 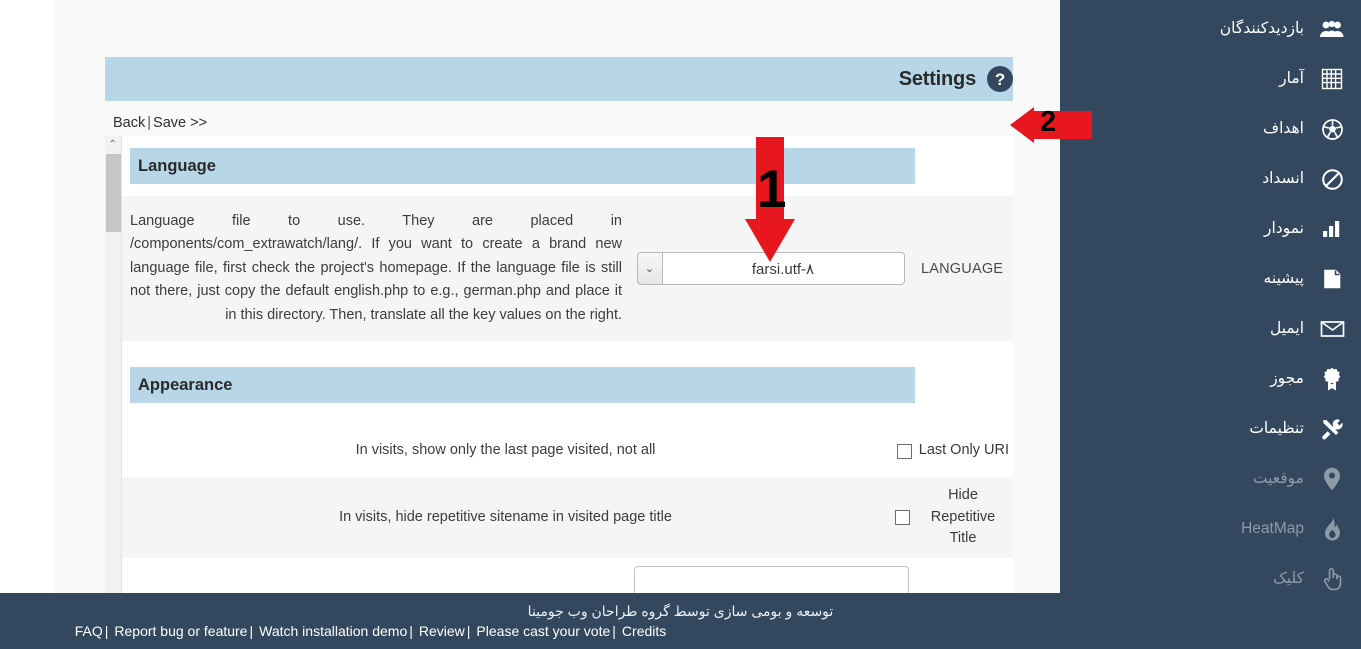 I want to click on sidebar-item-license: مجوز, so click(x=1210, y=379).